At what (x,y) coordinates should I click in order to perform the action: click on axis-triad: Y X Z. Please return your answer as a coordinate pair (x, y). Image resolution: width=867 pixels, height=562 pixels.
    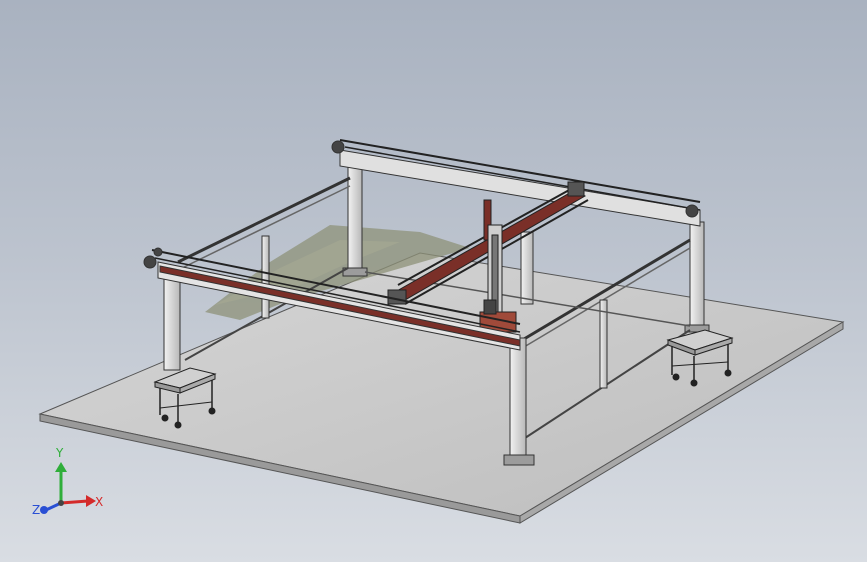
    Looking at the image, I should click on (67, 481).